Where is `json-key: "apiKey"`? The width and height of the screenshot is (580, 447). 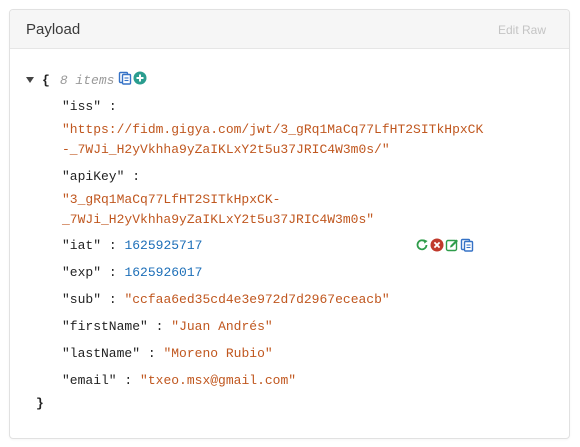 json-key: "apiKey" is located at coordinates (93, 176).